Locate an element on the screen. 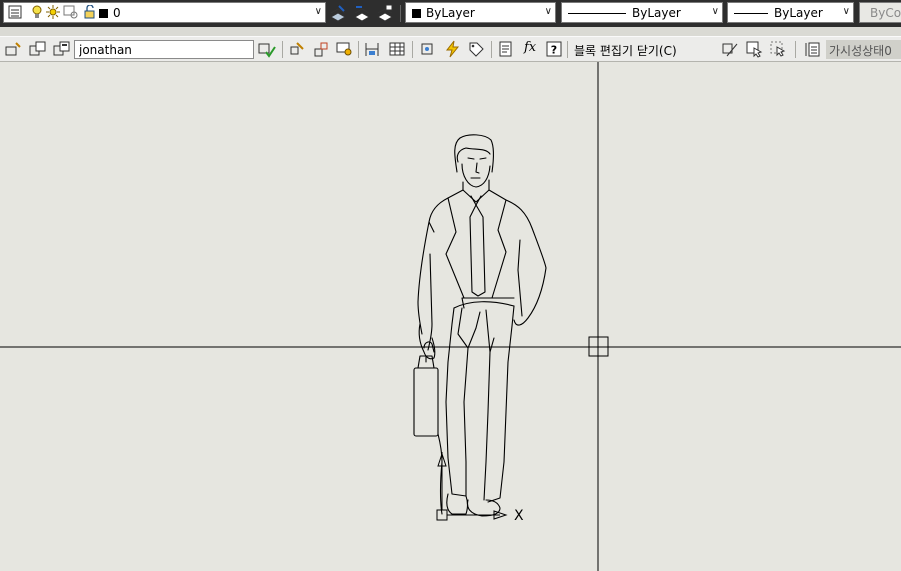  freeze-viewport-icon is located at coordinates (71, 12).